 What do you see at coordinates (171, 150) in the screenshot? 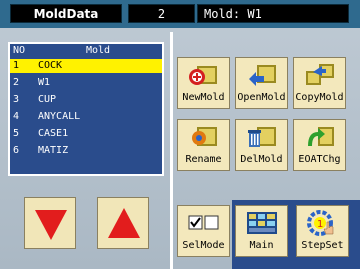
I see `panel-divider` at bounding box center [171, 150].